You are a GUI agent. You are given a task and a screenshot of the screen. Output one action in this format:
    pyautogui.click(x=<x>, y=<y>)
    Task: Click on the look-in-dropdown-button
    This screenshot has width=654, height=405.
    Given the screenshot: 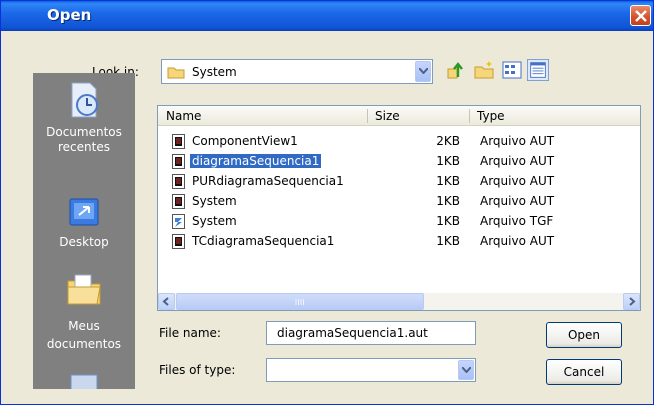 What is the action you would take?
    pyautogui.click(x=423, y=71)
    